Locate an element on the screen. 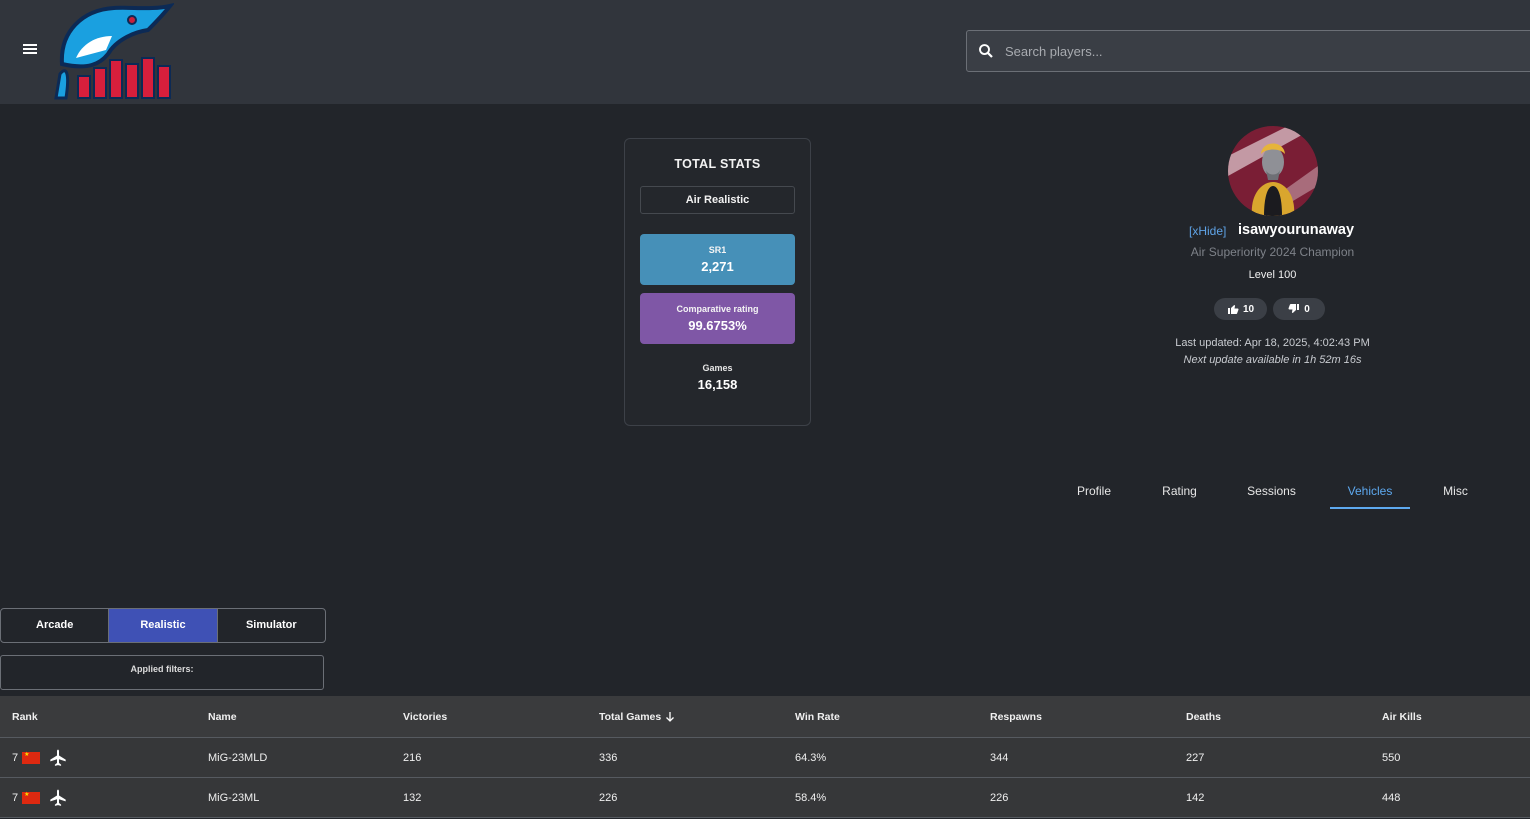 This screenshot has width=1530, height=819. games-value: 16,158 is located at coordinates (717, 384).